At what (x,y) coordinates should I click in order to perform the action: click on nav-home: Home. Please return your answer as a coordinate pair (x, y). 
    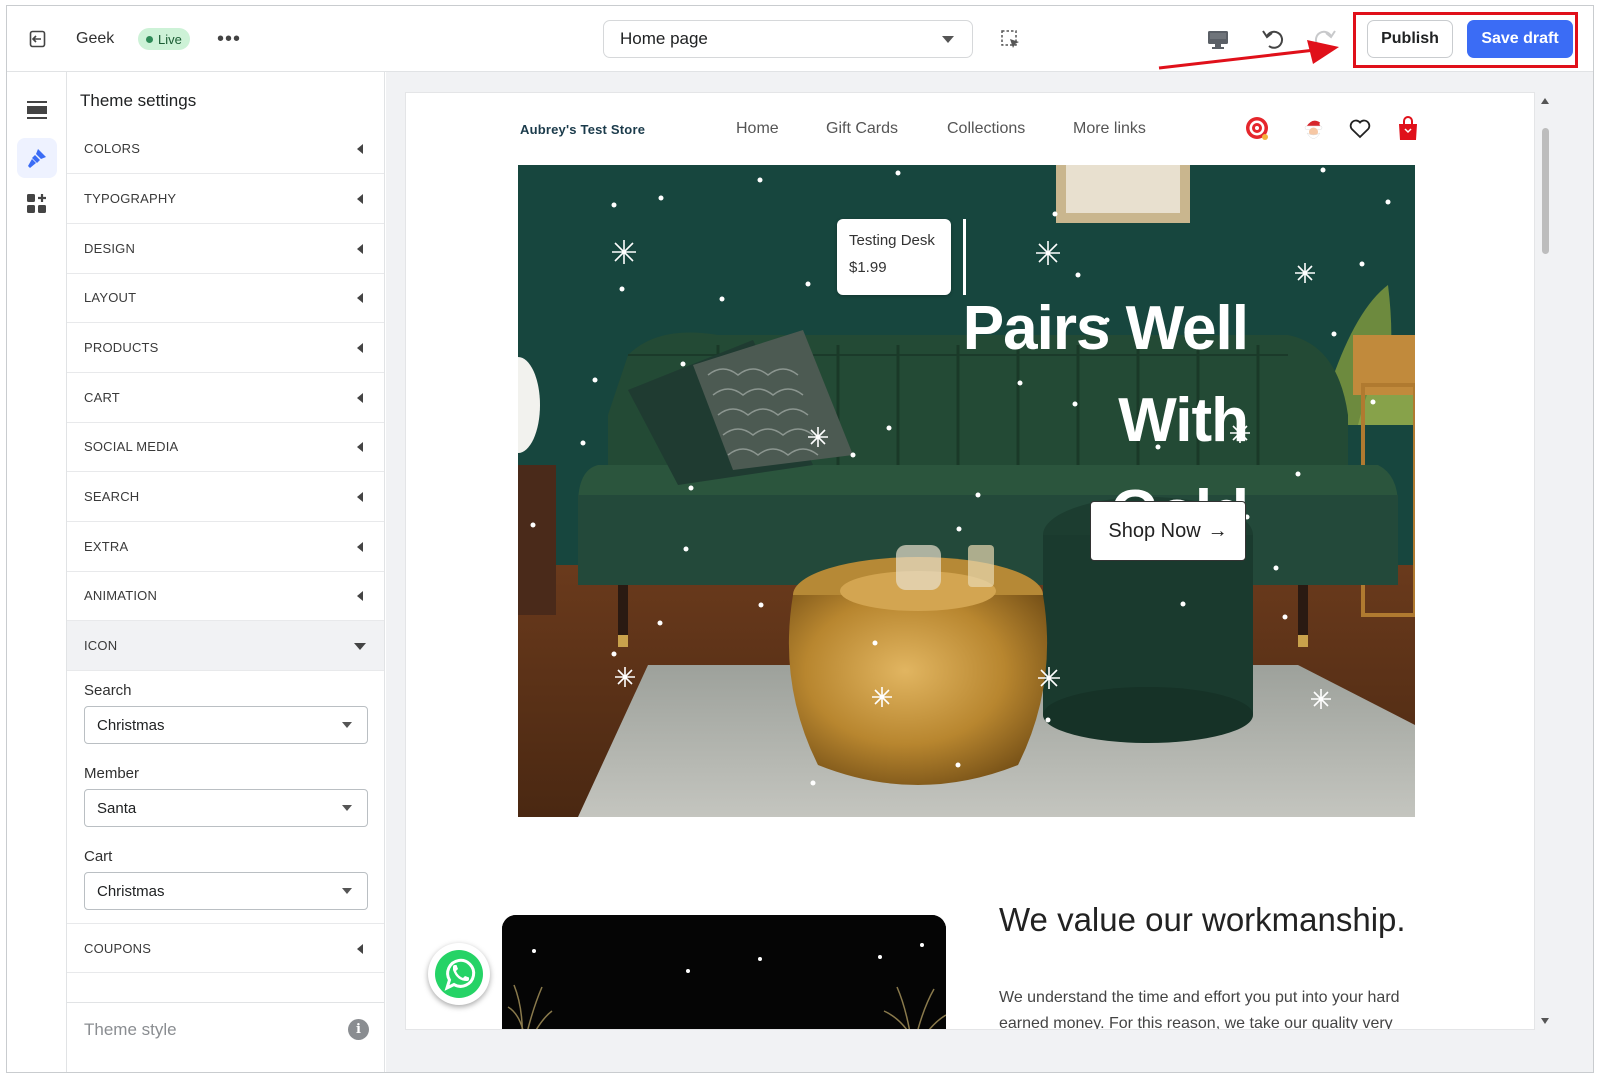
    Looking at the image, I should click on (757, 129).